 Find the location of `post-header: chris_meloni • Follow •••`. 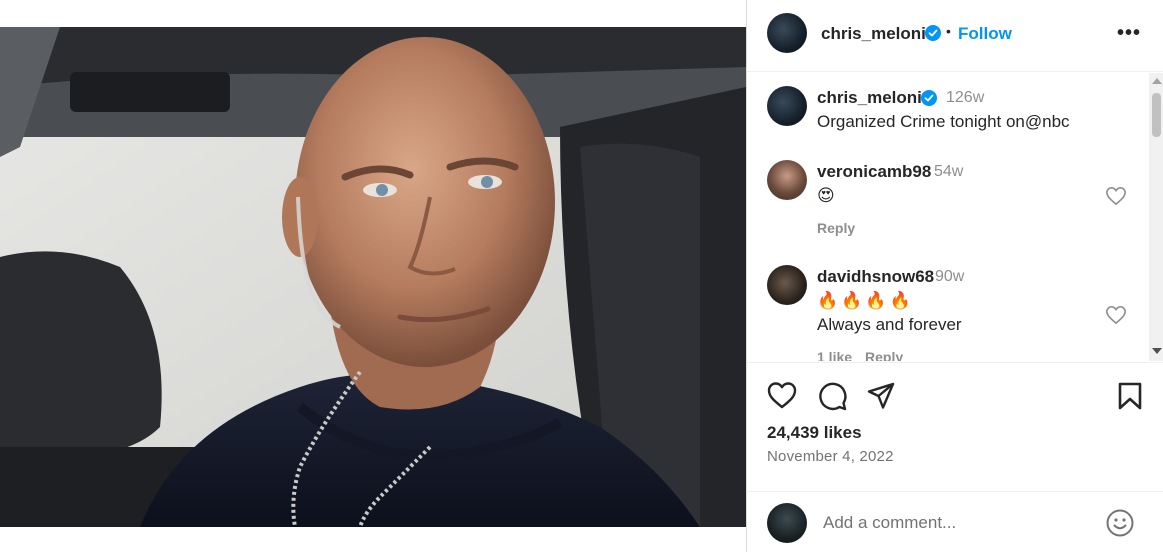

post-header: chris_meloni • Follow ••• is located at coordinates (955, 36).